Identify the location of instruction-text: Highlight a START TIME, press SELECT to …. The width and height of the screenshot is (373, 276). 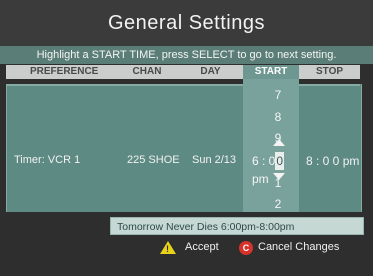
(186, 55).